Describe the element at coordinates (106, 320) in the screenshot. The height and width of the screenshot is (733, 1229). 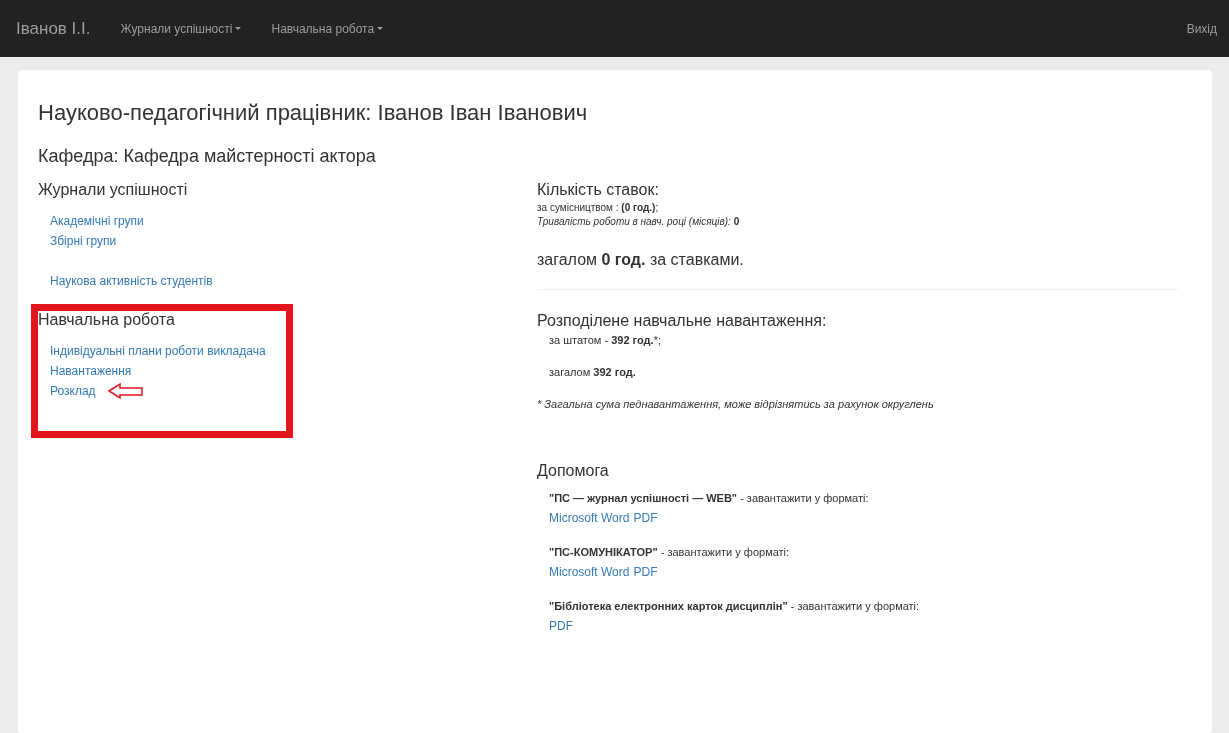
I see `section-heading: Навчальна робота` at that location.